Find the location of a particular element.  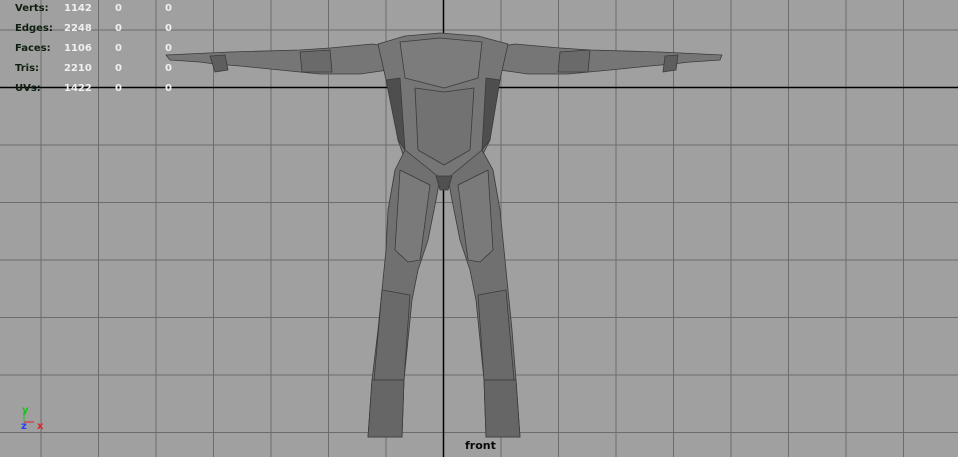

hud-row: UVs: 1422 0 0 is located at coordinates (100, 89).